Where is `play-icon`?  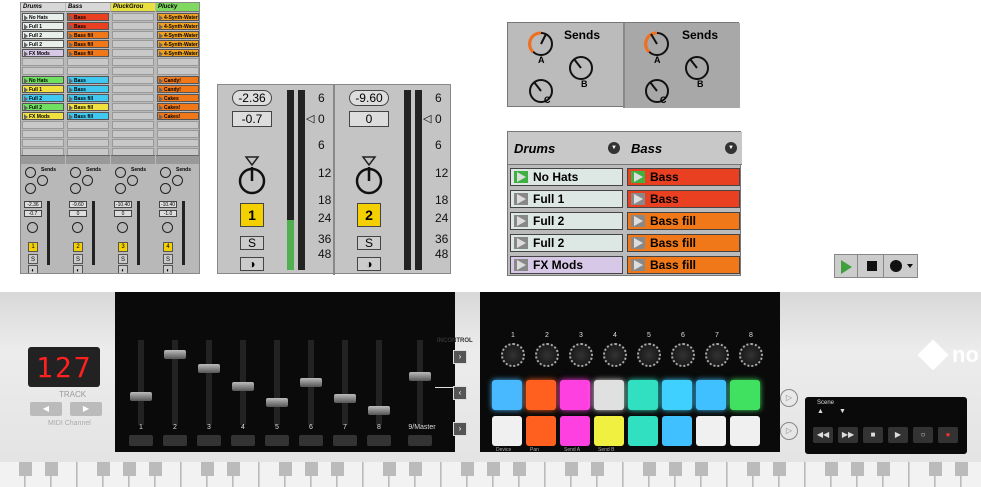
play-icon is located at coordinates (846, 267).